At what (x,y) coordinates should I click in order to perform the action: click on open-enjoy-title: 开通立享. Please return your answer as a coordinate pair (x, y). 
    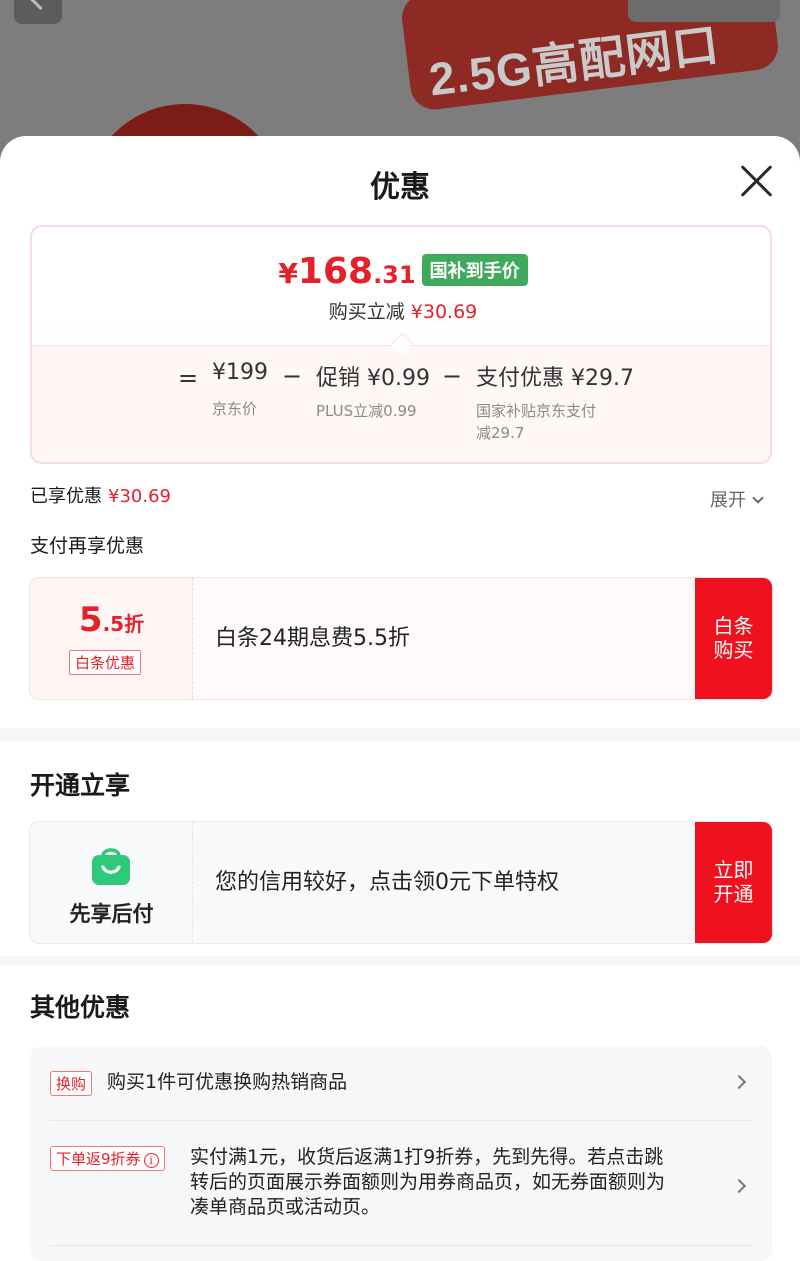
    Looking at the image, I should click on (80, 785).